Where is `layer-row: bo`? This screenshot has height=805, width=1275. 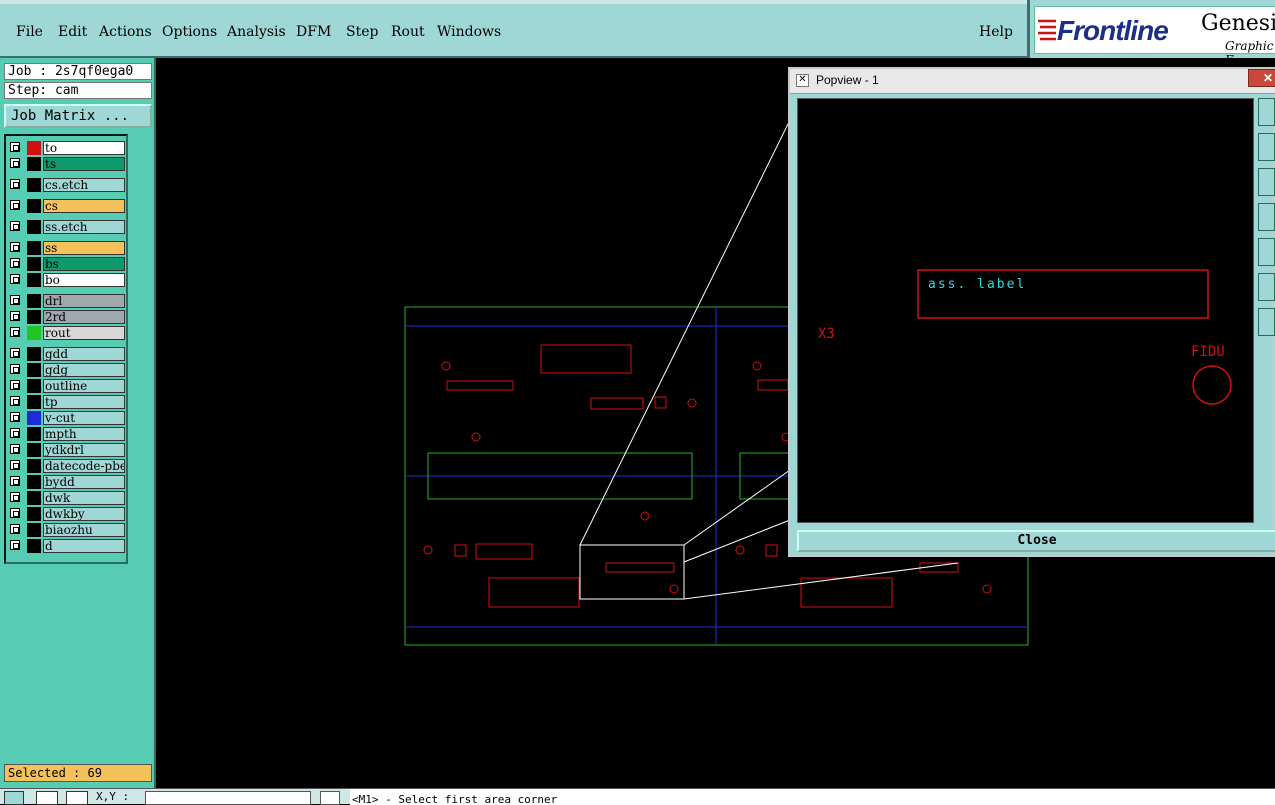
layer-row: bo is located at coordinates (67, 280).